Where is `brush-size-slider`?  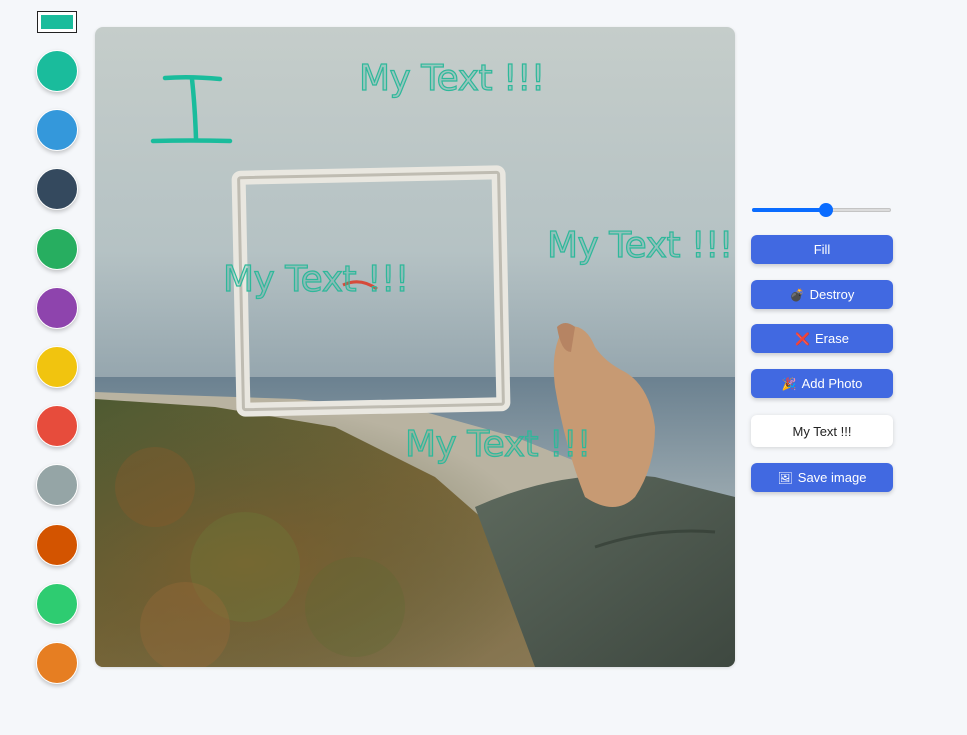 brush-size-slider is located at coordinates (821, 210).